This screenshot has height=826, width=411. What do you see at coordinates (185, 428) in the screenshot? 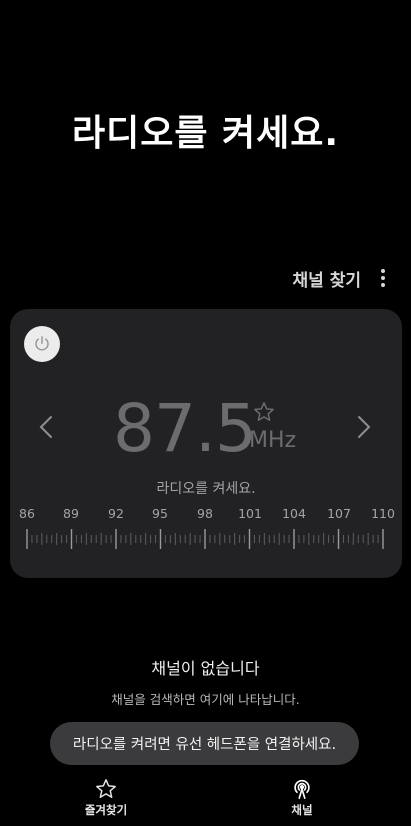
I see `frequency-display: 87.5` at bounding box center [185, 428].